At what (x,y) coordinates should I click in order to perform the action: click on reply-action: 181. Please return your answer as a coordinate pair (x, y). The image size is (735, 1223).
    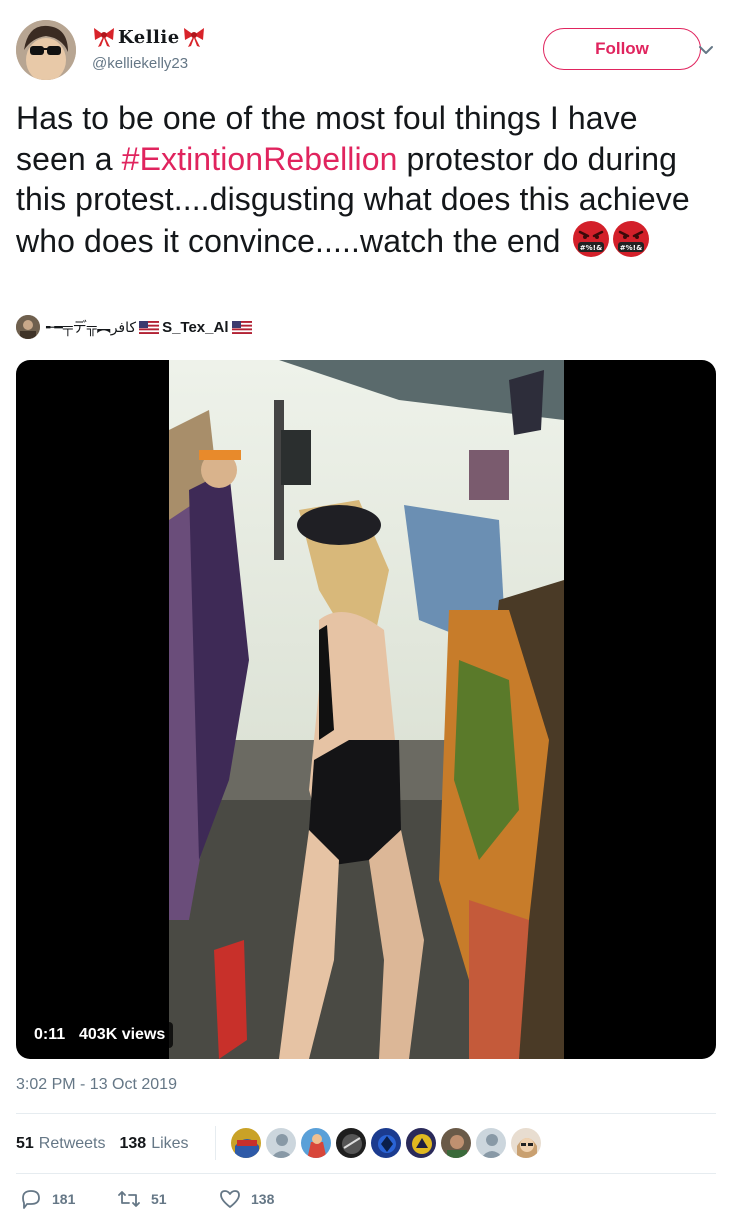
    Looking at the image, I should click on (47, 1199).